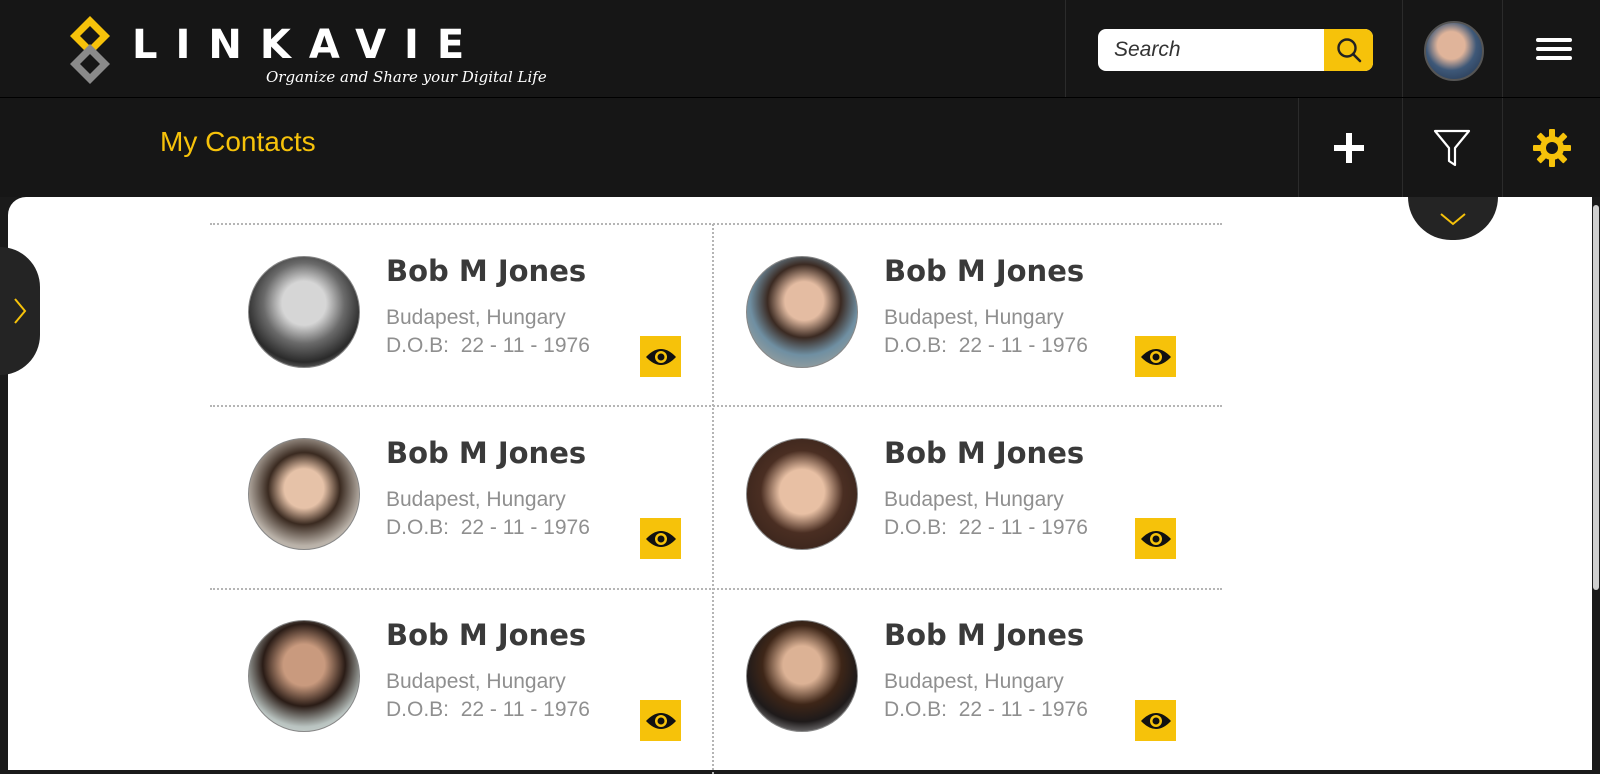 The width and height of the screenshot is (1600, 774). What do you see at coordinates (406, 77) in the screenshot?
I see `logo-tagline: Organize and Share your Digital Life` at bounding box center [406, 77].